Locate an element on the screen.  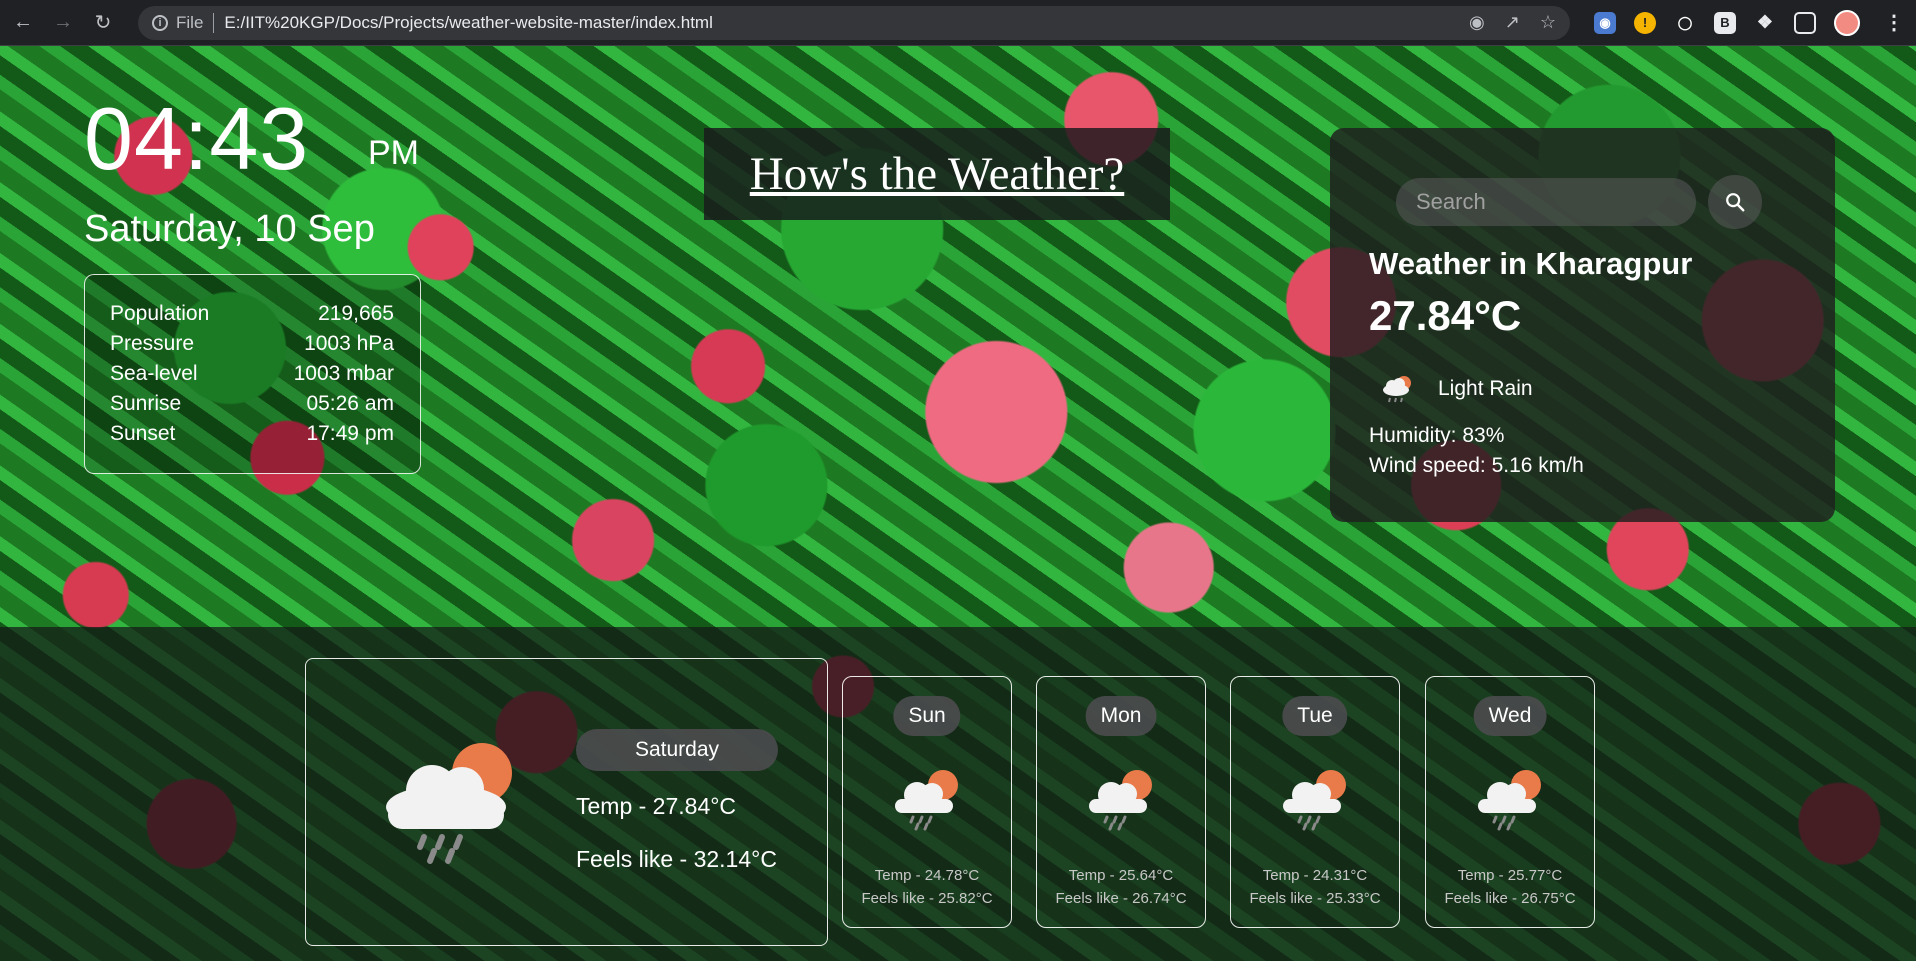
menu-icon: ⋮ is located at coordinates (1894, 22).